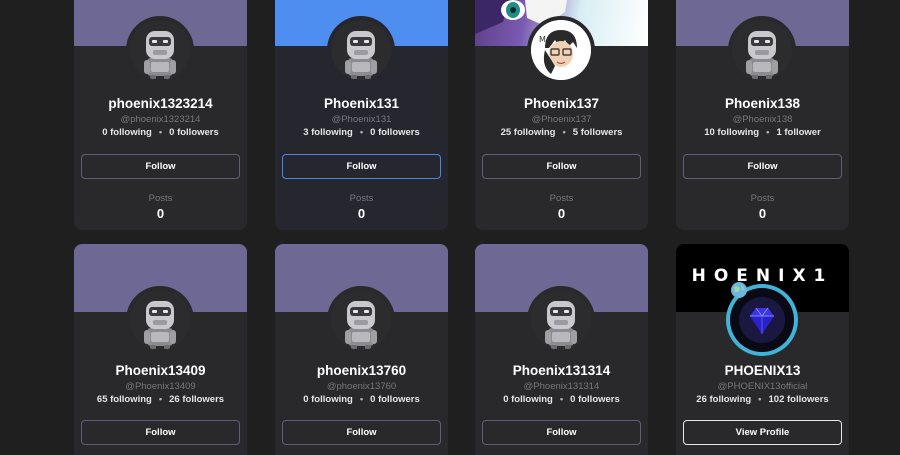 This screenshot has width=900, height=455. I want to click on following-count: 3 following, so click(328, 132).